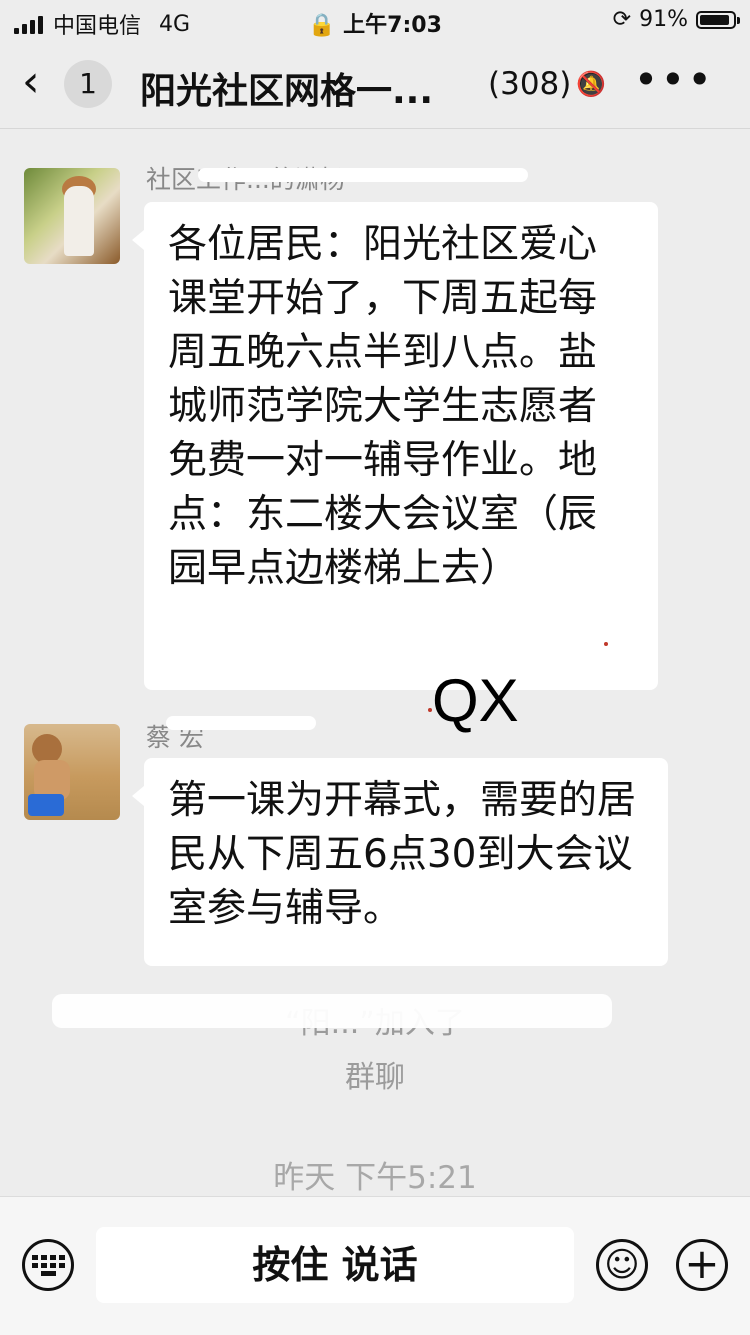  What do you see at coordinates (88, 84) in the screenshot?
I see `unread-badge: 1` at bounding box center [88, 84].